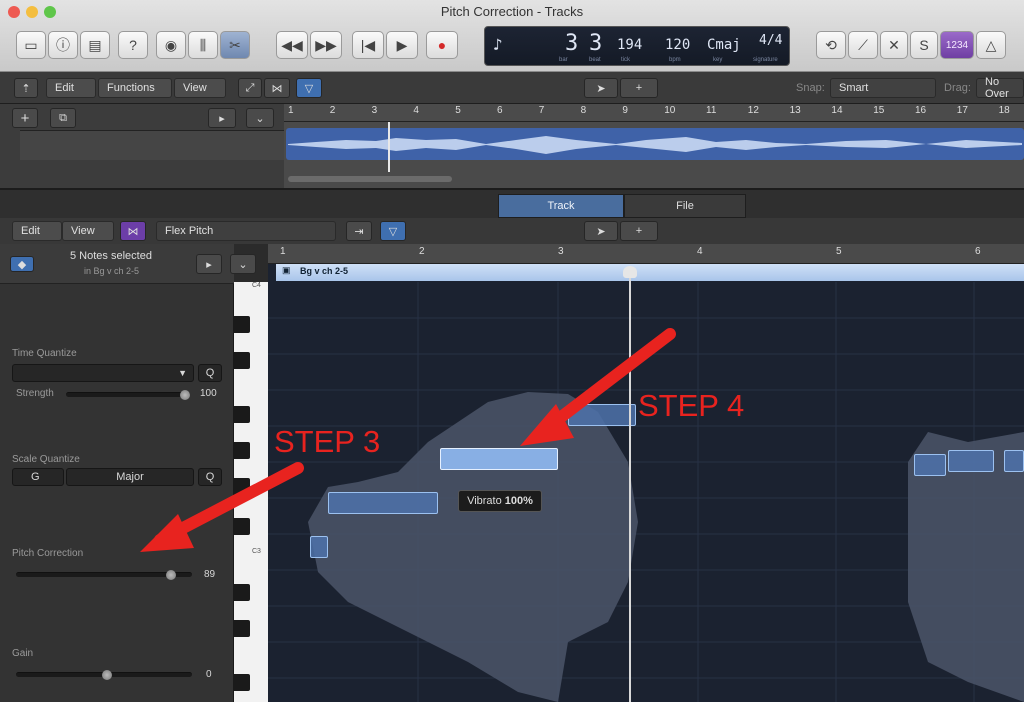 The image size is (1024, 702). Describe the element at coordinates (650, 272) in the screenshot. I see `region-header: Bg v ch 2-5 ▣` at that location.